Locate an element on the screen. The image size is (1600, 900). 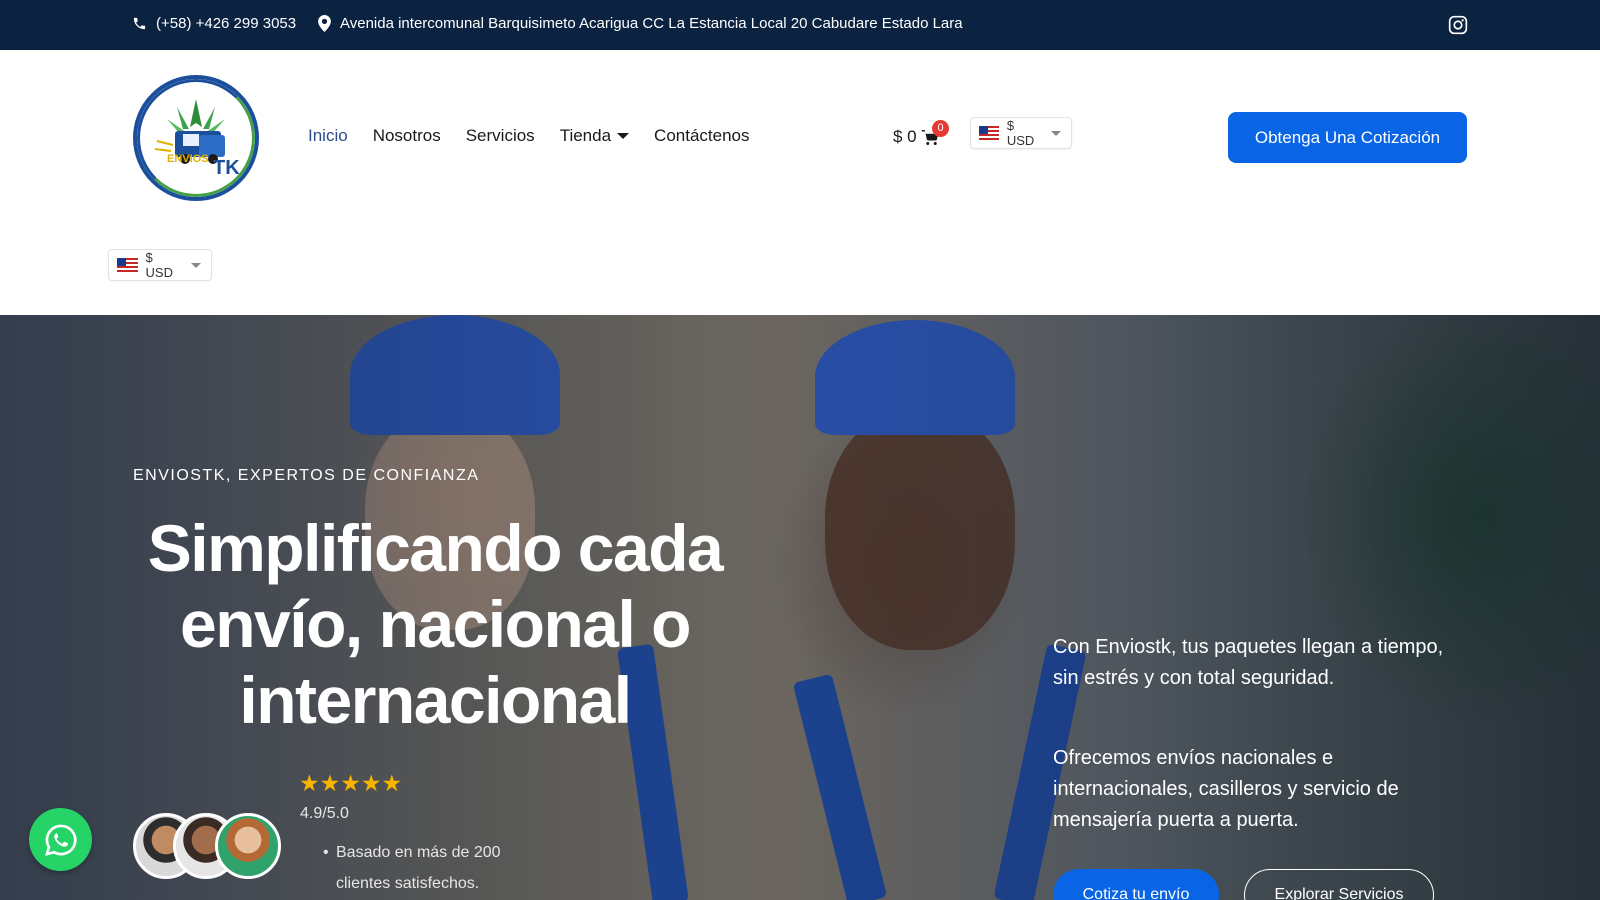
currency-switcher-header: $ USD is located at coordinates (1021, 133).